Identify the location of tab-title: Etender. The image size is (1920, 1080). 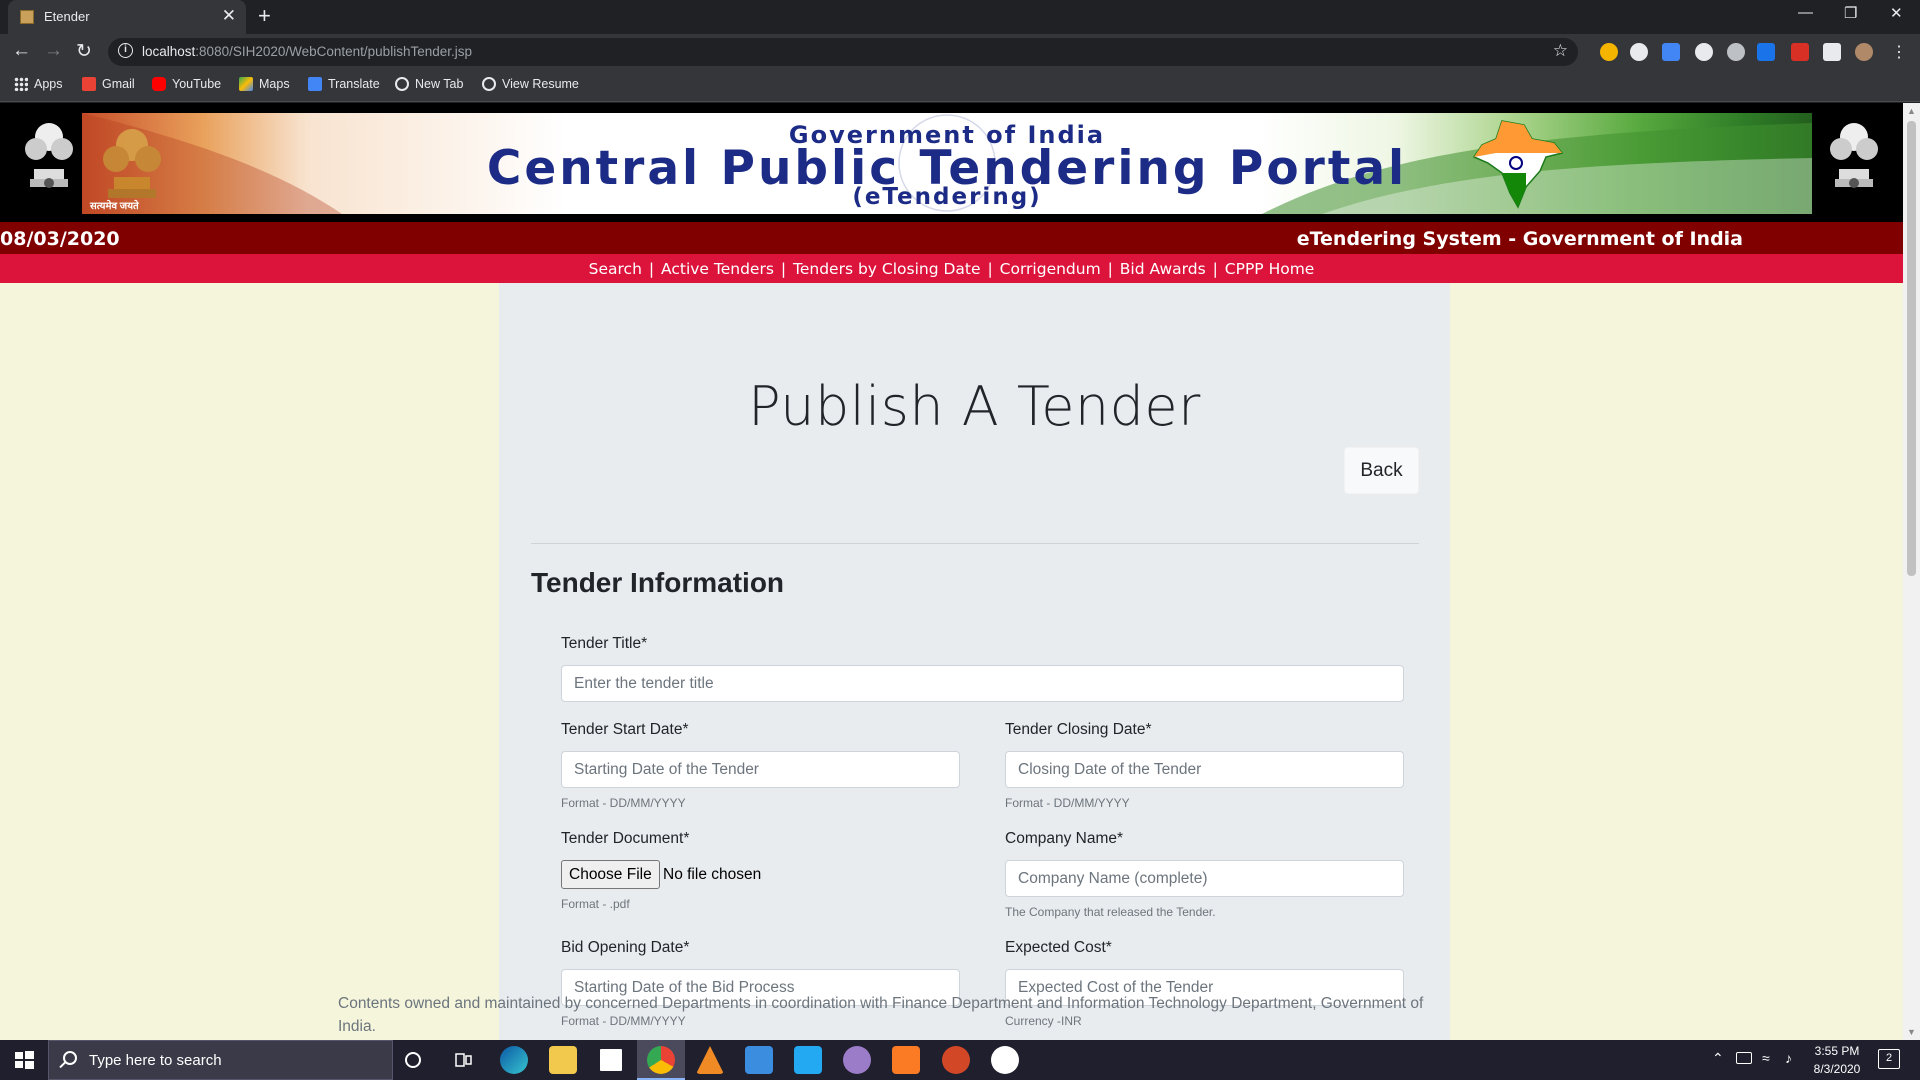
(67, 16).